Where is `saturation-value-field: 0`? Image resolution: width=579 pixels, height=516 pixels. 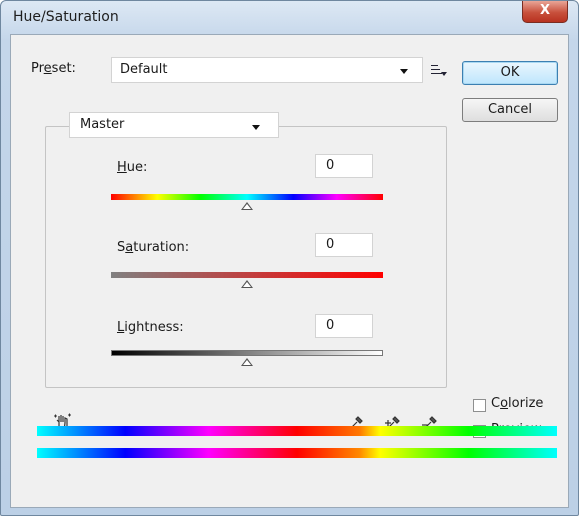 saturation-value-field: 0 is located at coordinates (344, 245).